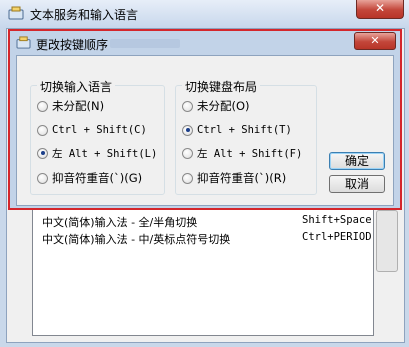  What do you see at coordinates (204, 14) in the screenshot?
I see `window-titlebar: 文本服务和输入语言 ✕` at bounding box center [204, 14].